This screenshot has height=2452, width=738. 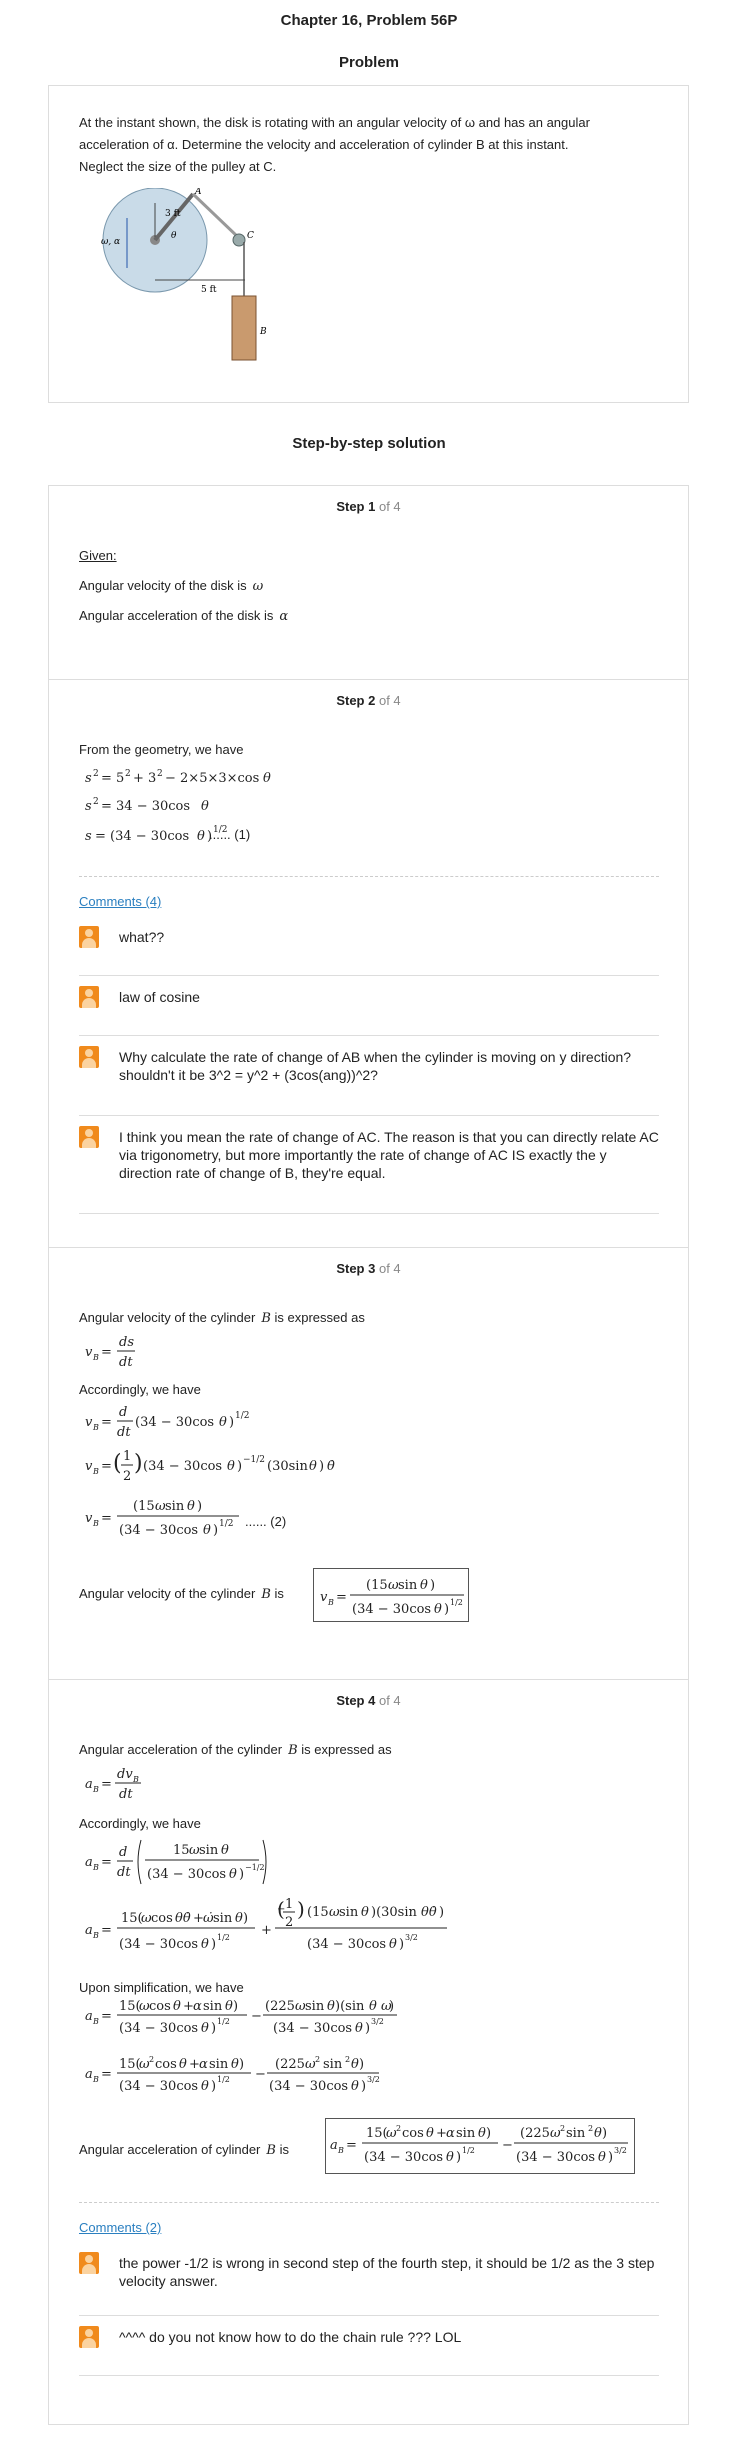 I want to click on step-4-accordingly: Accordingly, we have, so click(x=140, y=1823).